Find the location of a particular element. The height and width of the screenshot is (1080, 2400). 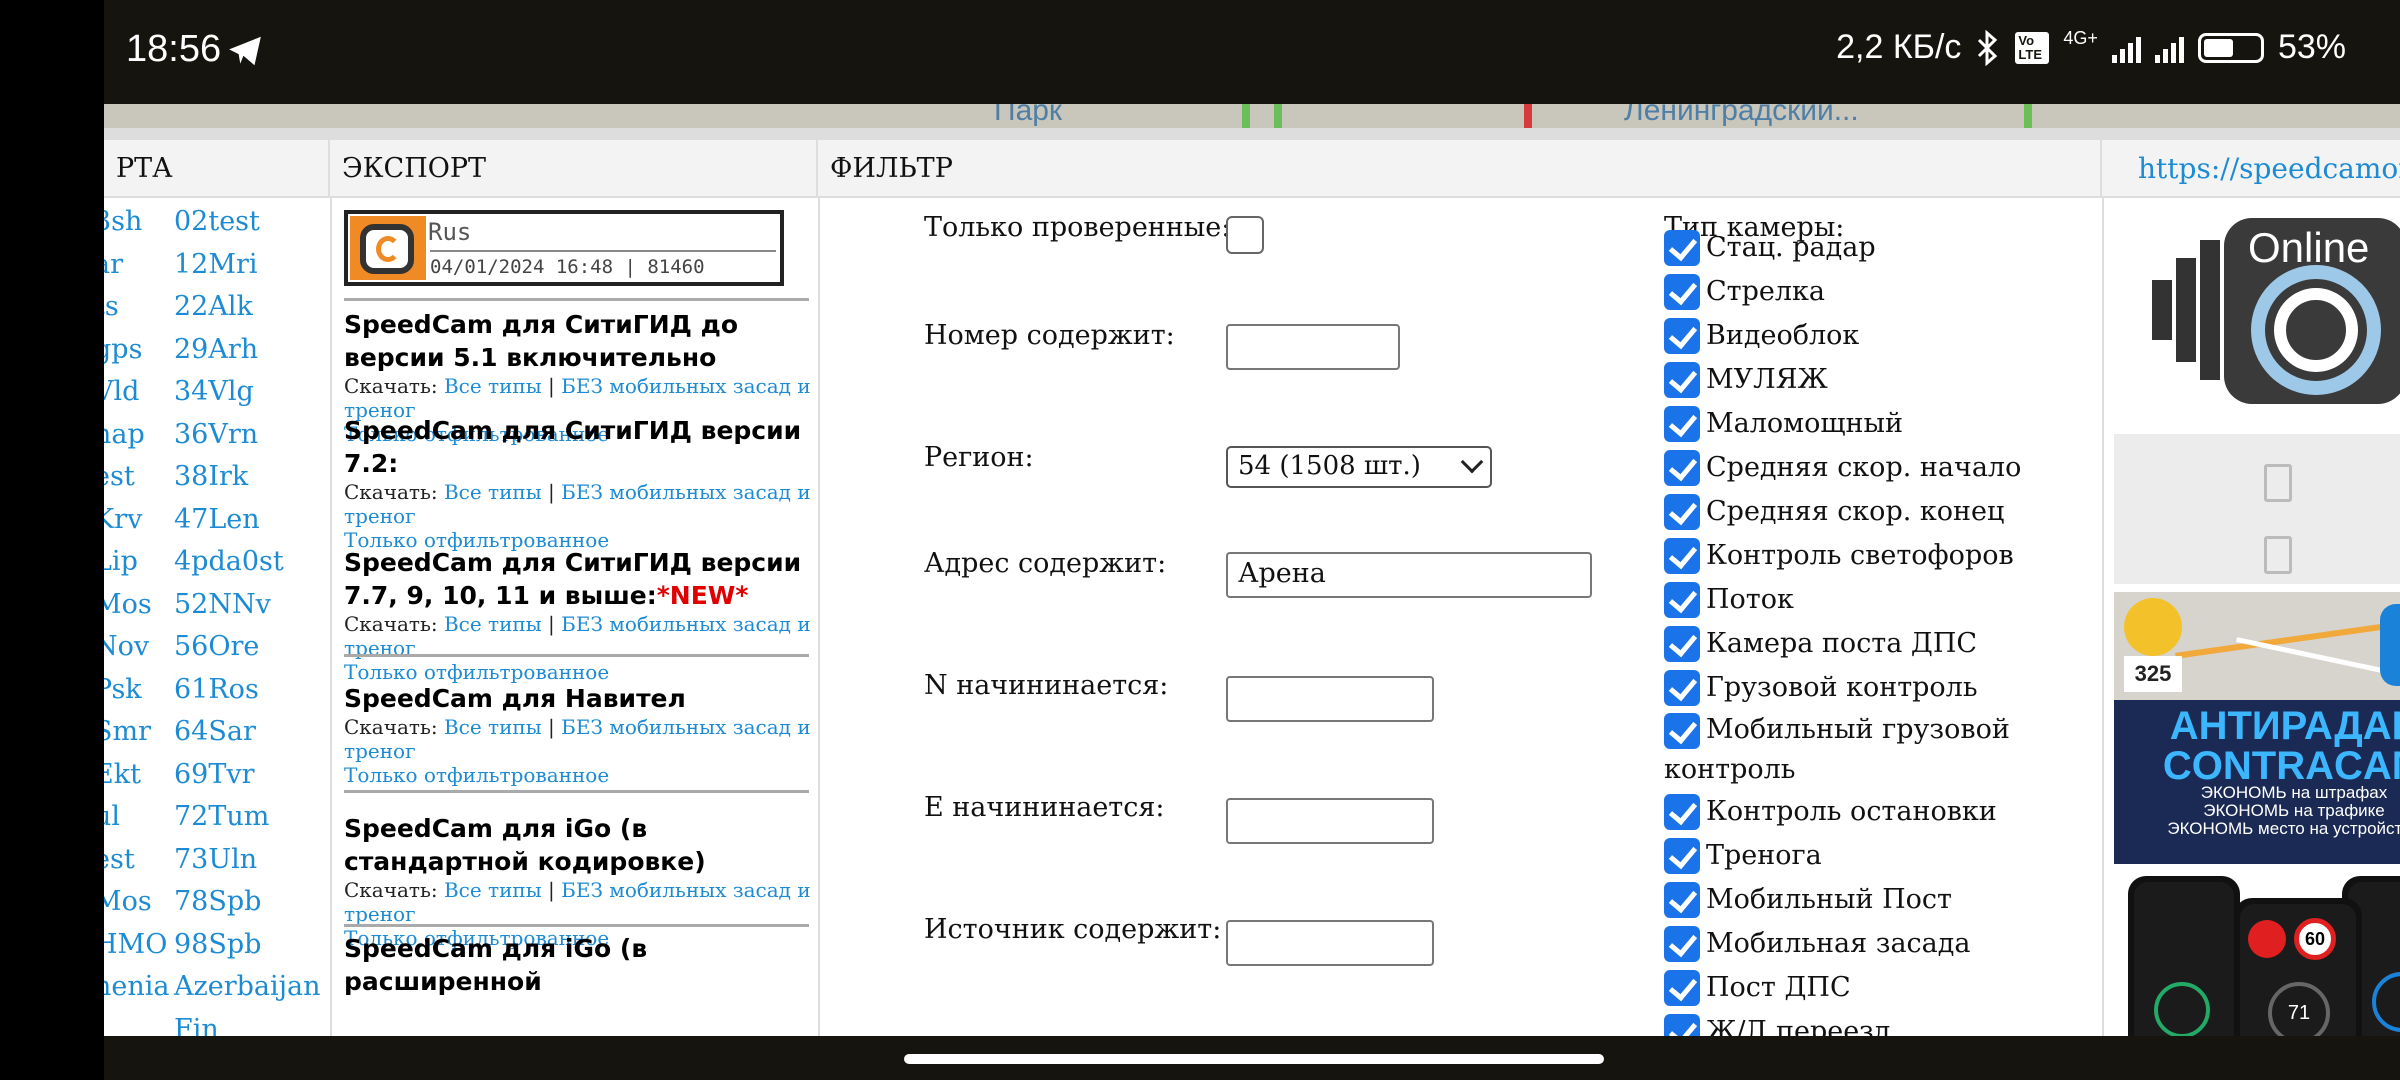

region-link: Krv is located at coordinates (123, 519).